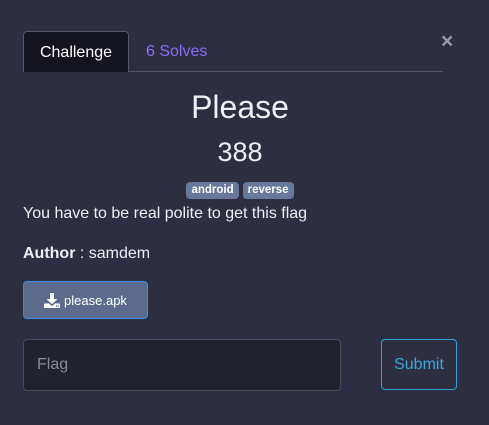 Image resolution: width=489 pixels, height=425 pixels. What do you see at coordinates (49, 253) in the screenshot?
I see `author-label: Author` at bounding box center [49, 253].